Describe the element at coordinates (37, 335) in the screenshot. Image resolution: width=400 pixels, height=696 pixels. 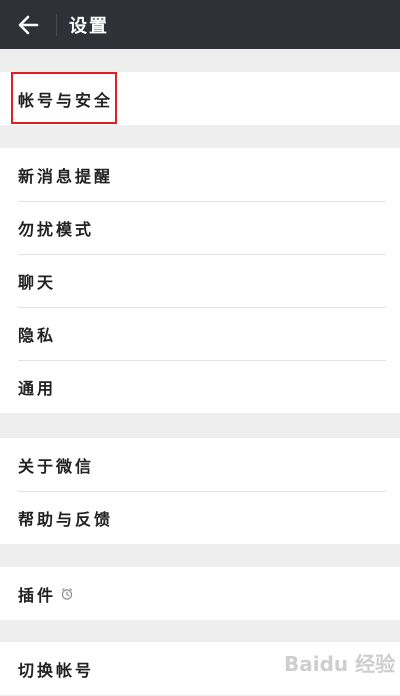
I see `settings-item-label: 隐私` at that location.